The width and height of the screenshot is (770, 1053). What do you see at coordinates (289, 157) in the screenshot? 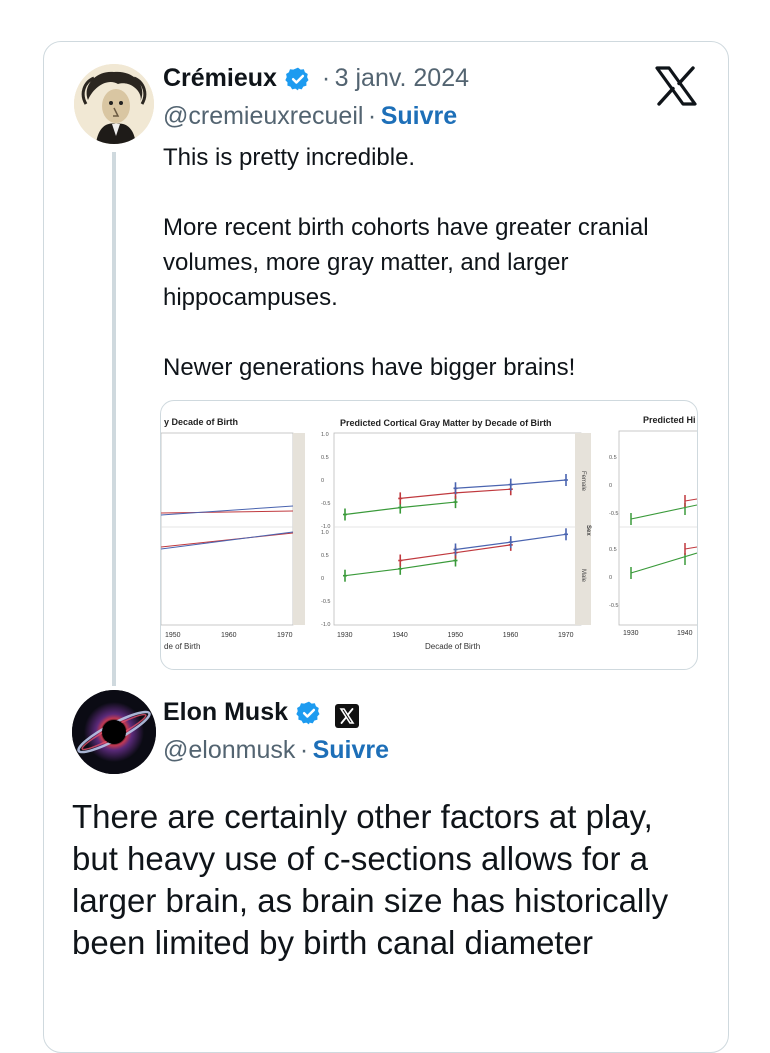
I see `tweet-paragraph: This is pretty incredible.` at bounding box center [289, 157].